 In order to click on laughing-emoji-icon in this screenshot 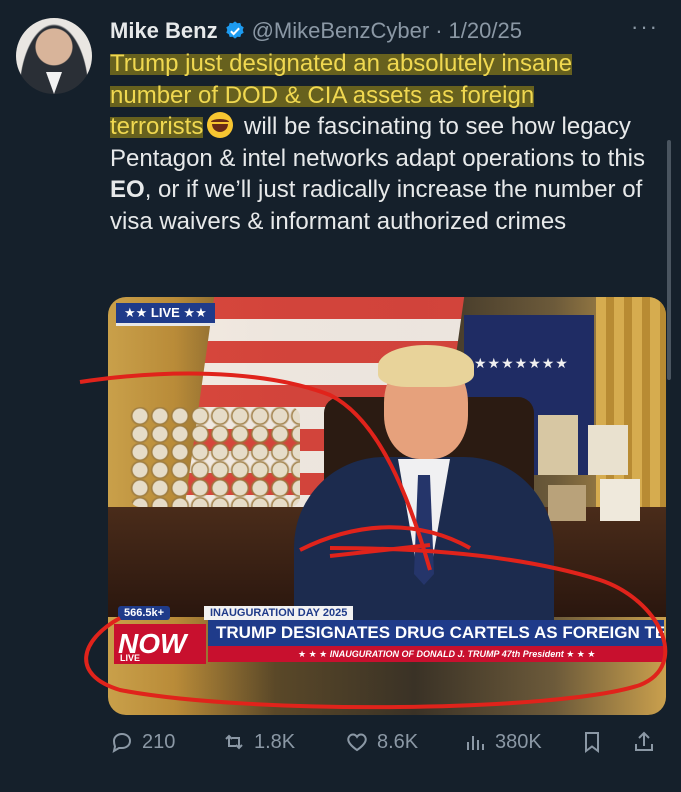, I will do `click(220, 125)`.